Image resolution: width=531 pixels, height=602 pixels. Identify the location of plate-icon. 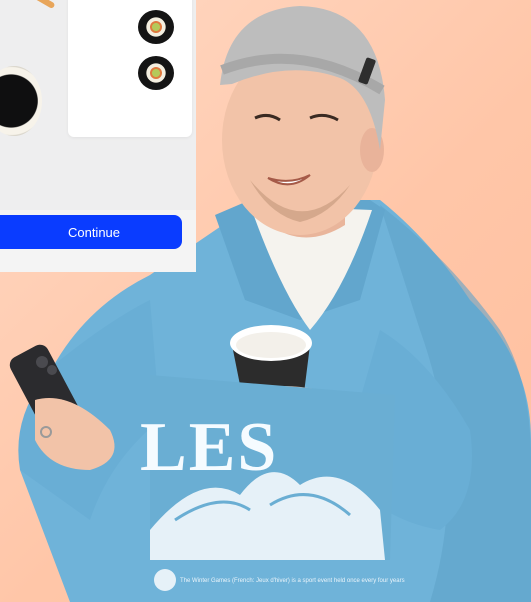
(130, 68).